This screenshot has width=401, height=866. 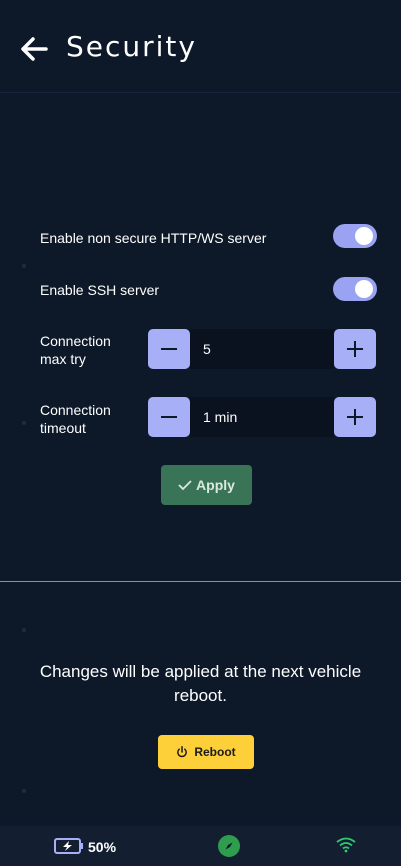 I want to click on http-ws-toggle, so click(x=355, y=236).